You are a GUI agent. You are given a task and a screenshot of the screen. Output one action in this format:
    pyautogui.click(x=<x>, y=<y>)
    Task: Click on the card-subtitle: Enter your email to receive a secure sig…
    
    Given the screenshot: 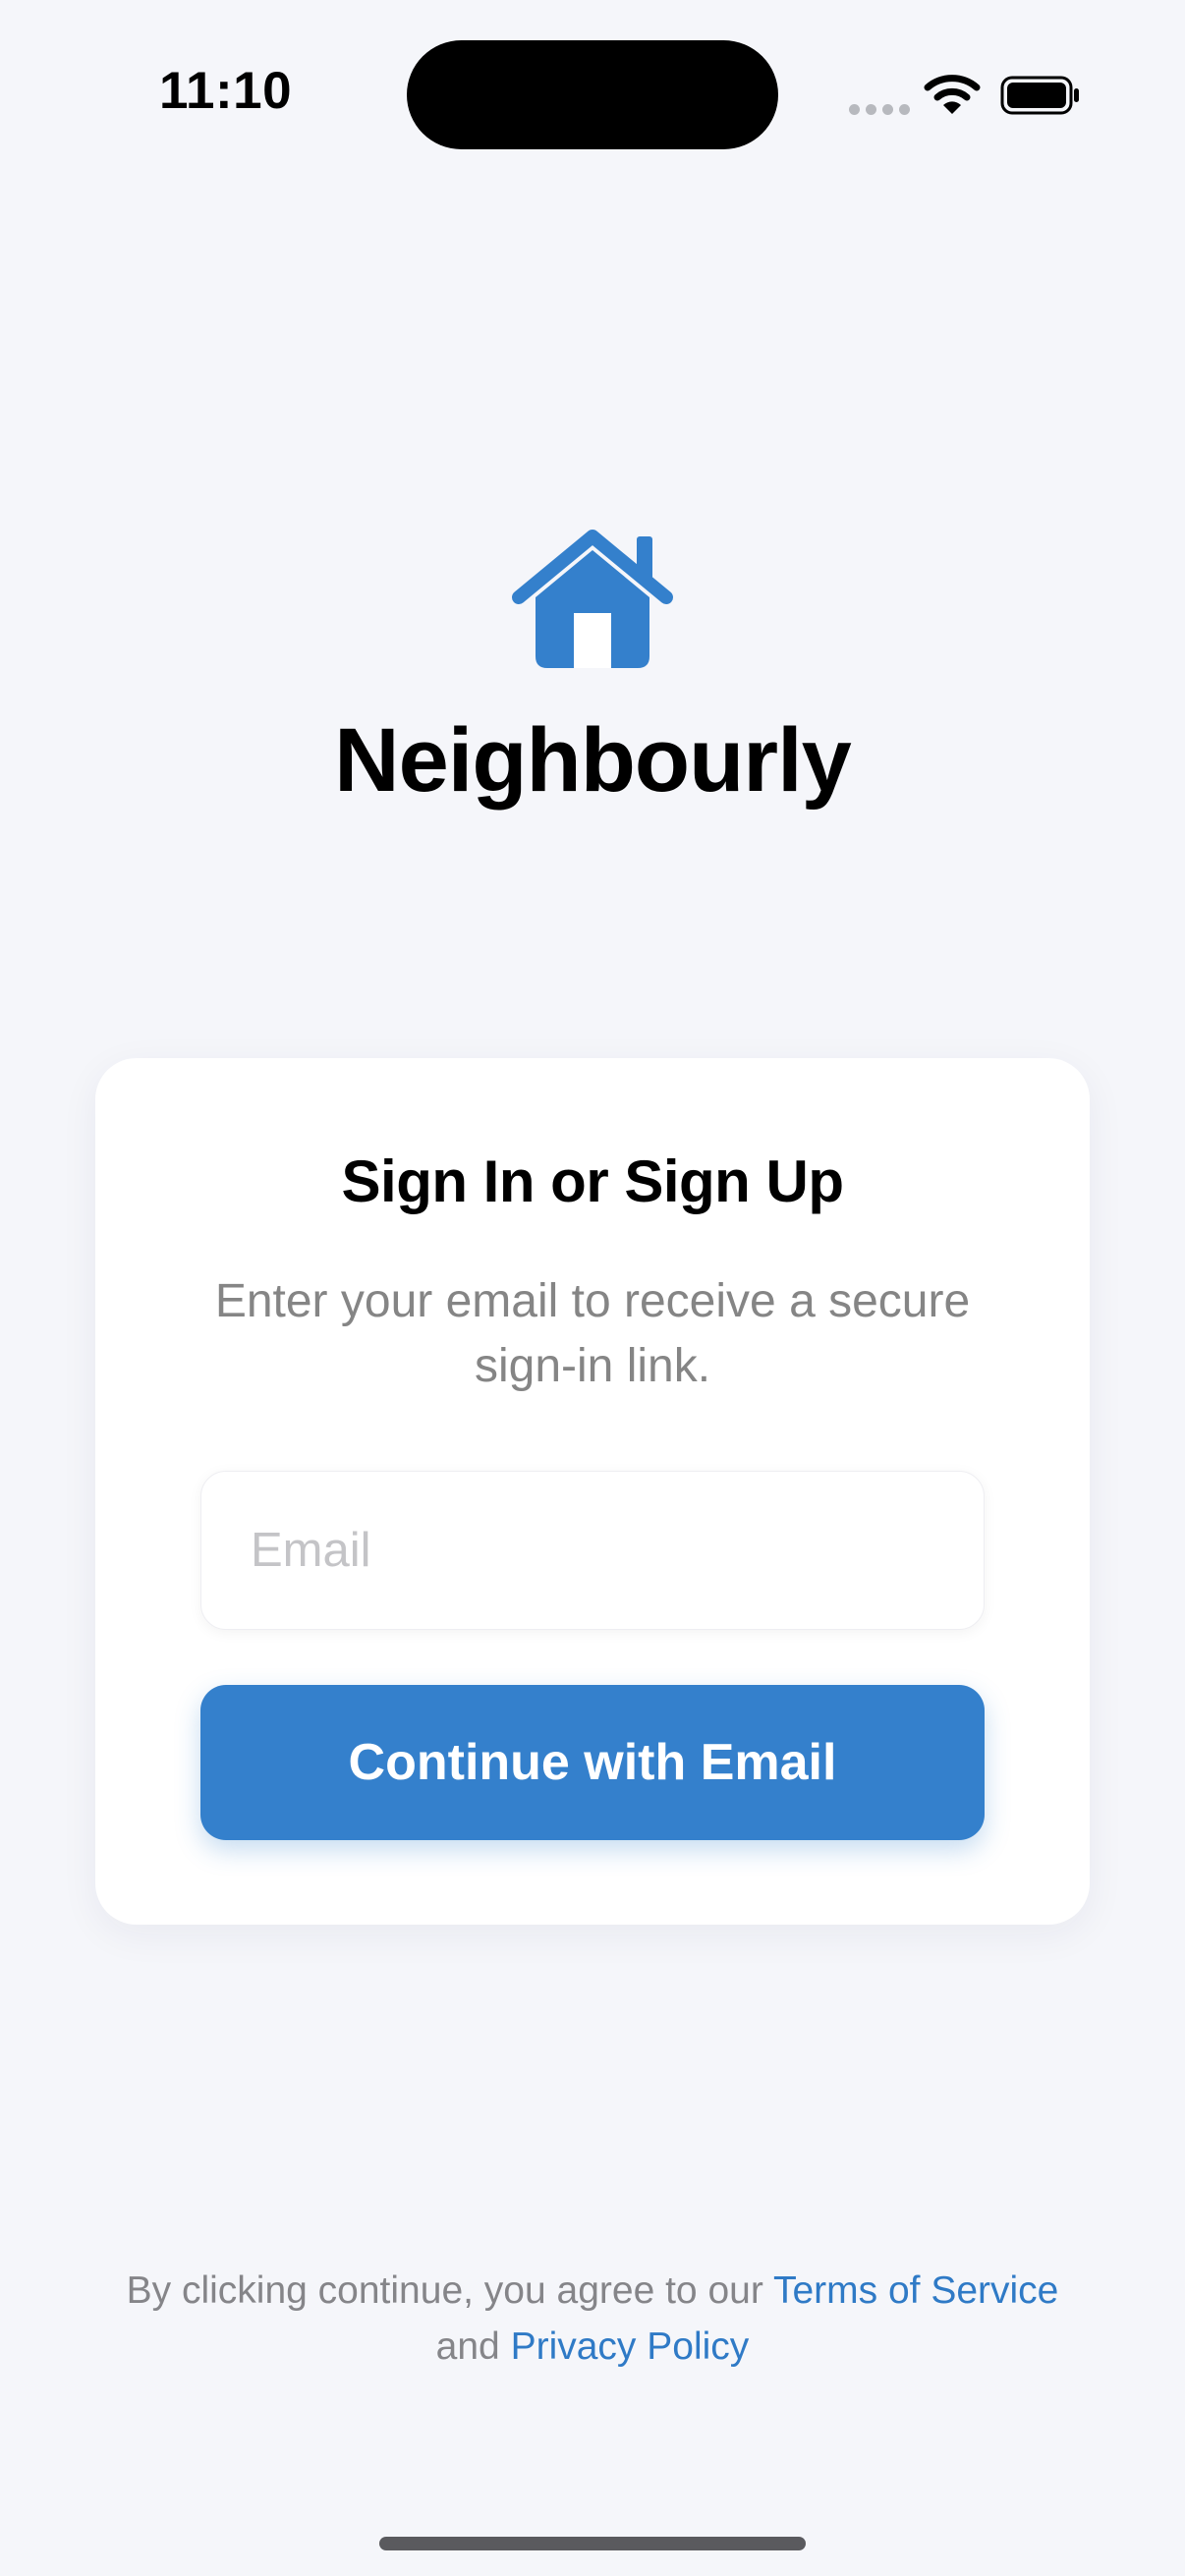 What is the action you would take?
    pyautogui.click(x=592, y=1333)
    